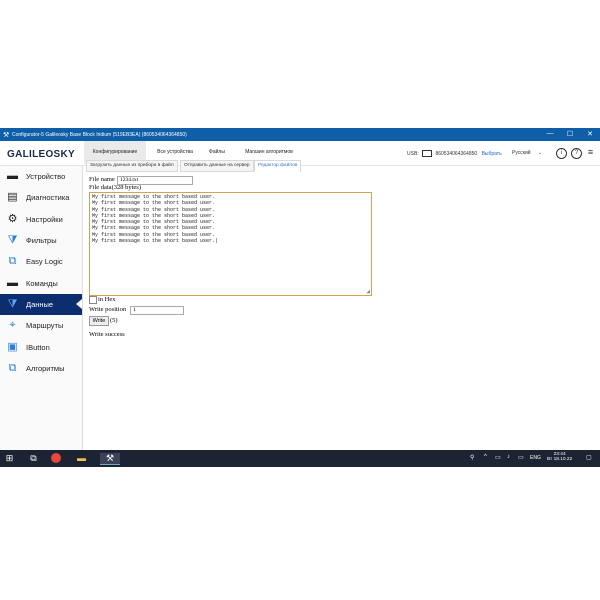  What do you see at coordinates (44, 261) in the screenshot?
I see `sidebar-item-label: Easy Logic` at bounding box center [44, 261].